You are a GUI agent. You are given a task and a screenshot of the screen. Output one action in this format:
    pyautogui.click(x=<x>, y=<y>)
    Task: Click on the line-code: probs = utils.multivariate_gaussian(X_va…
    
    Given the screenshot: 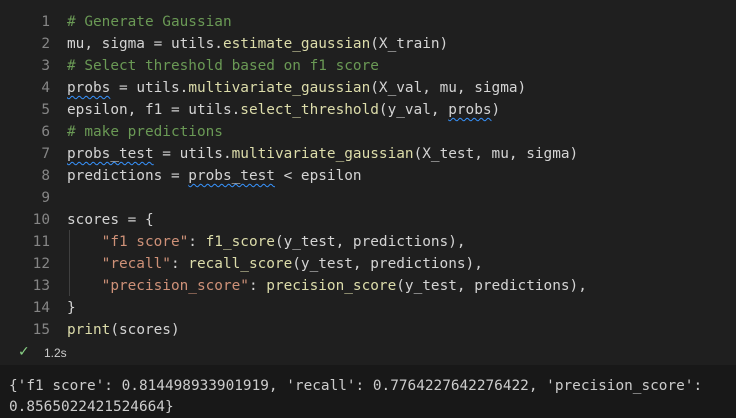 What is the action you would take?
    pyautogui.click(x=296, y=88)
    